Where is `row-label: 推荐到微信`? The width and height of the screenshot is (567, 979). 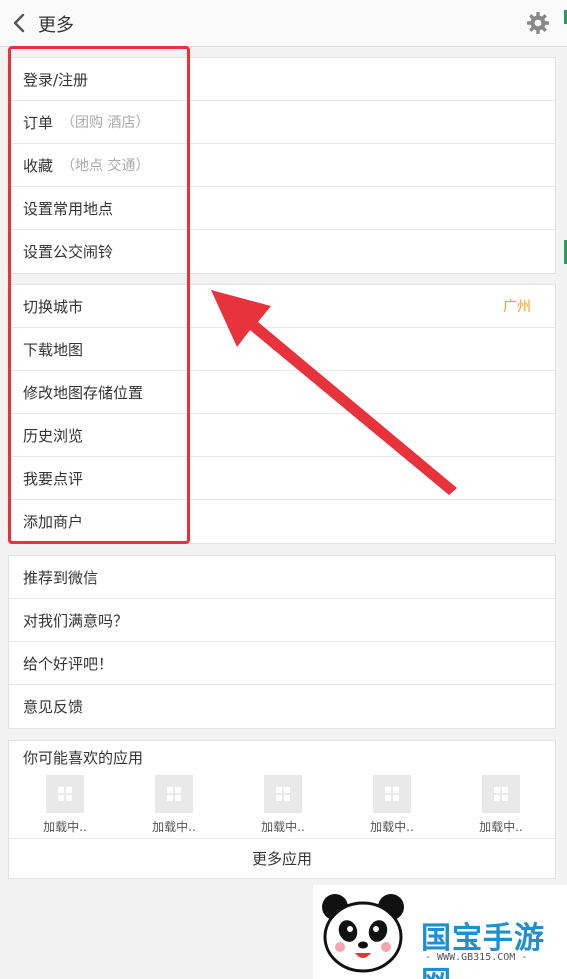 row-label: 推荐到微信 is located at coordinates (61, 577).